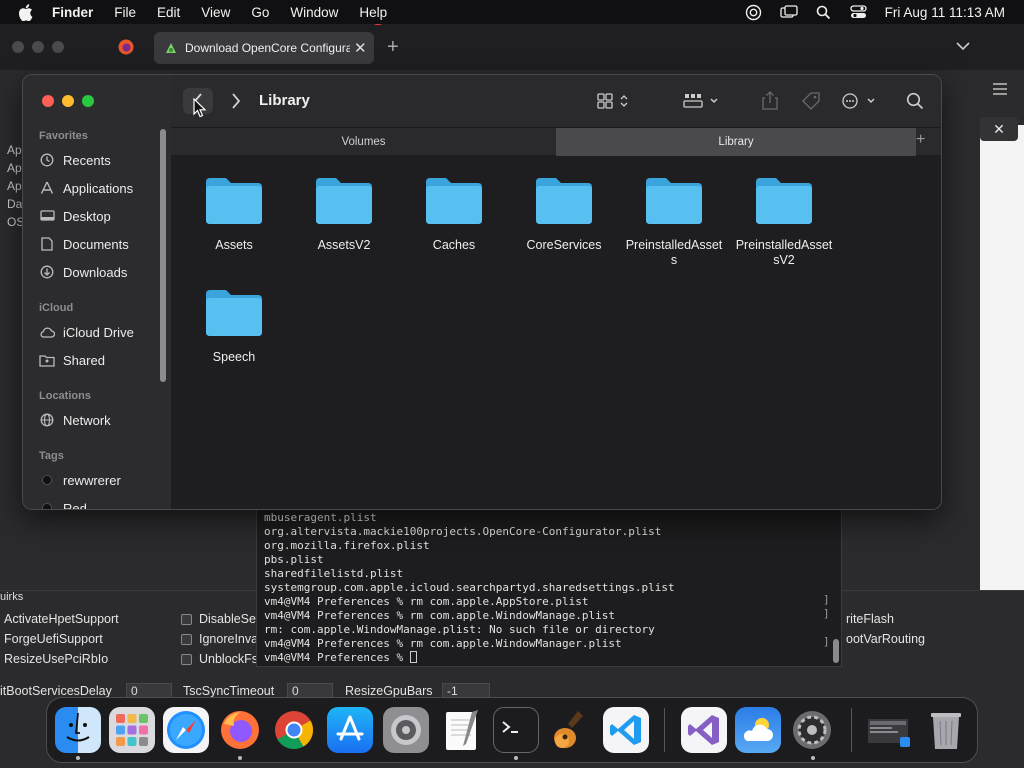  What do you see at coordinates (80, 480) in the screenshot?
I see `sidebar-item-tag: rewwrerer` at bounding box center [80, 480].